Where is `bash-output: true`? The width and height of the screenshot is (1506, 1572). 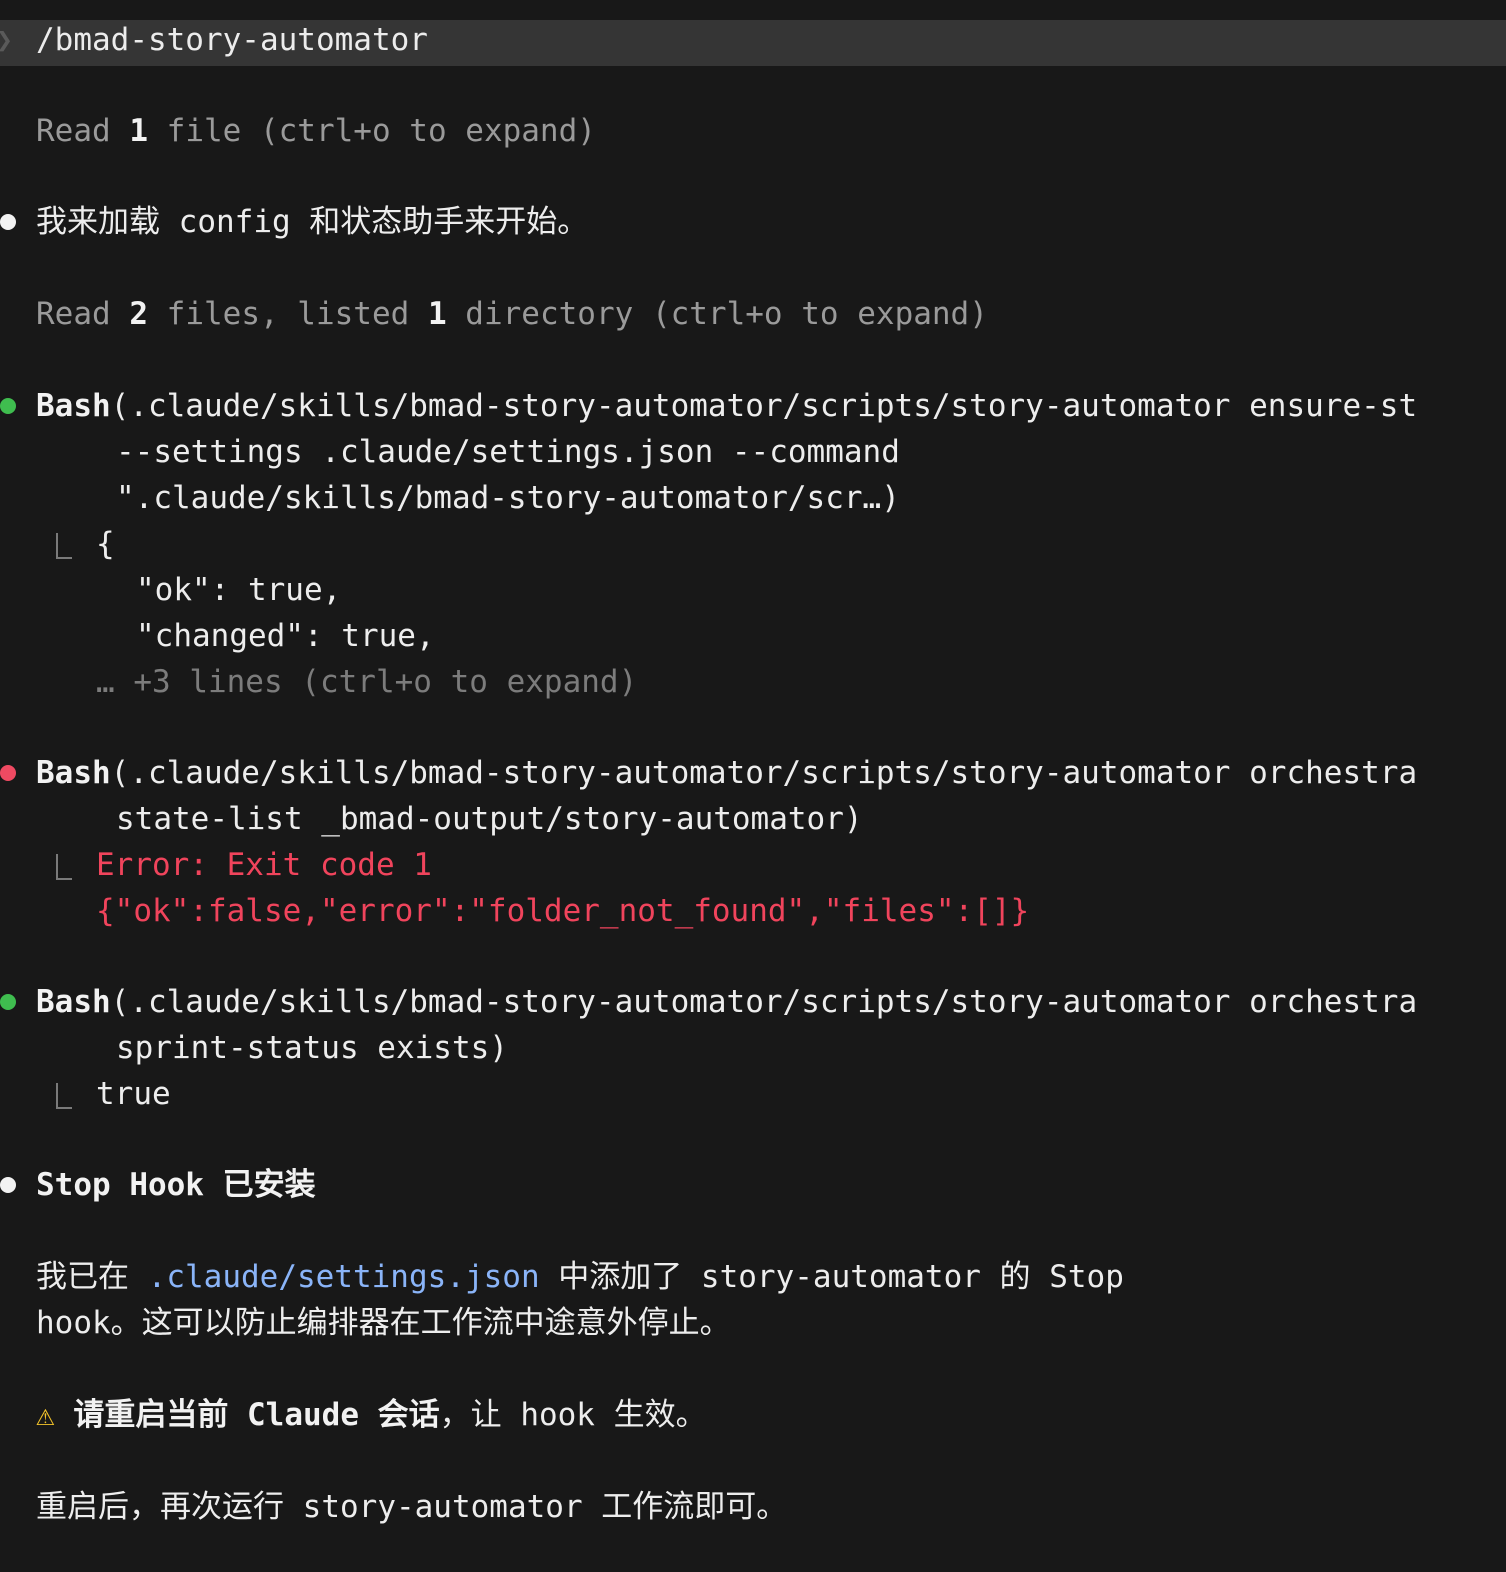
bash-output: true is located at coordinates (133, 1094).